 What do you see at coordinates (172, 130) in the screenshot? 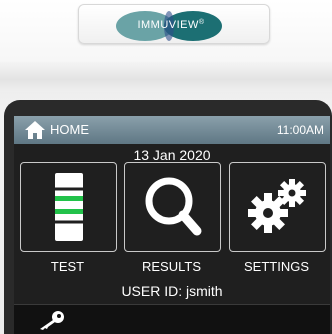
I see `header-bar: HOME 11:00AM` at bounding box center [172, 130].